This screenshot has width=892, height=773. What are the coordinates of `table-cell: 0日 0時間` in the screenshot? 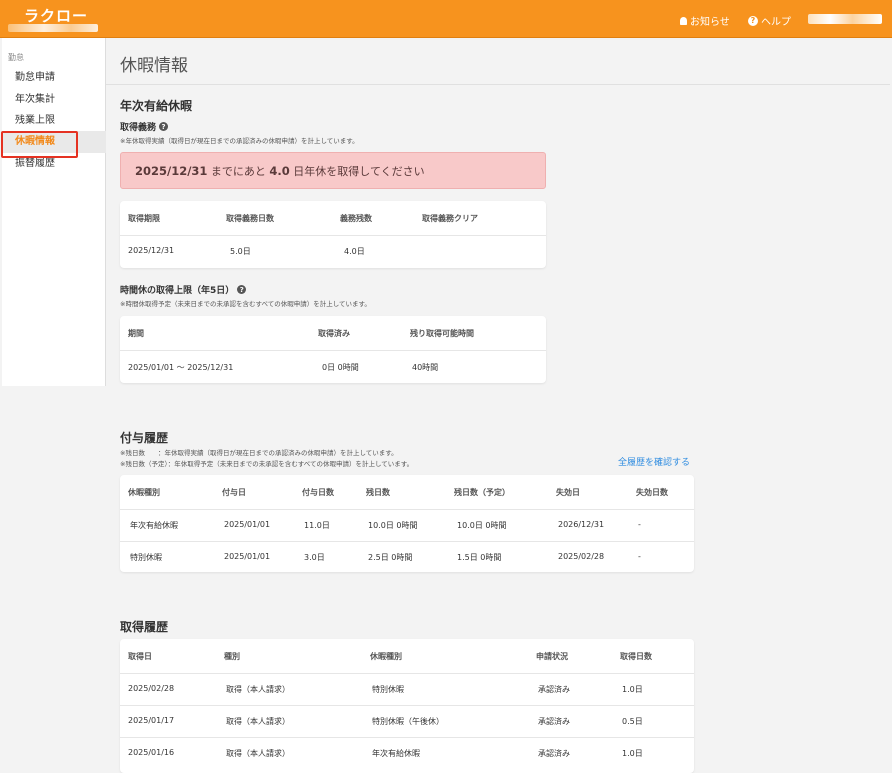 It's located at (340, 367).